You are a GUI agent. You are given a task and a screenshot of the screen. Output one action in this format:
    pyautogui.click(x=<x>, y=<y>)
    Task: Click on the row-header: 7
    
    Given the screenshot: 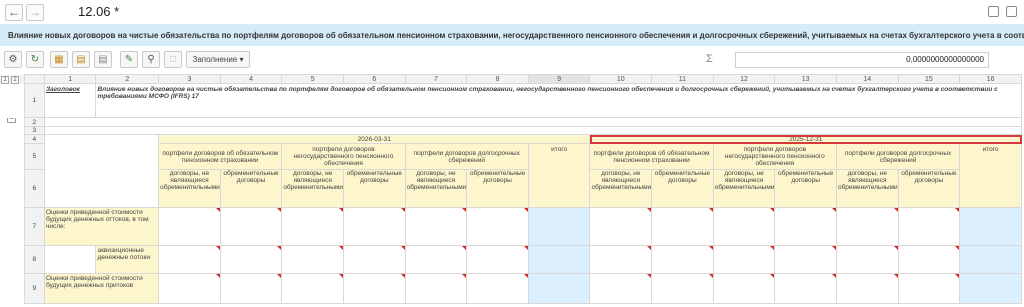 What is the action you would take?
    pyautogui.click(x=34, y=226)
    